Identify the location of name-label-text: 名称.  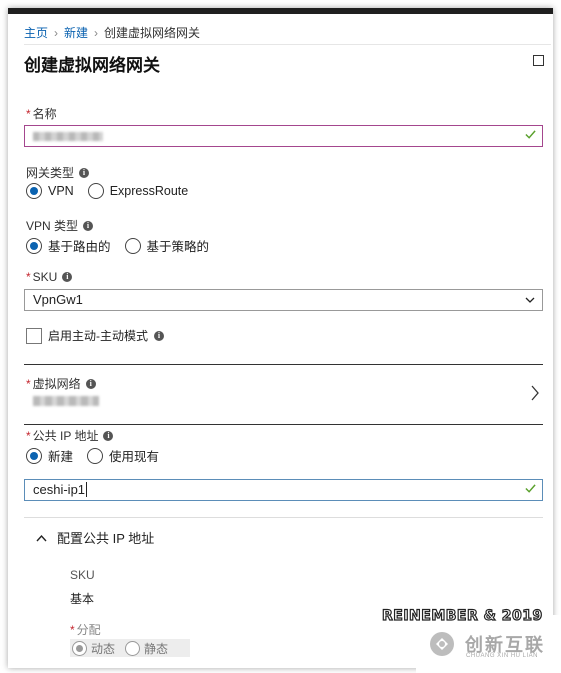
(44, 114).